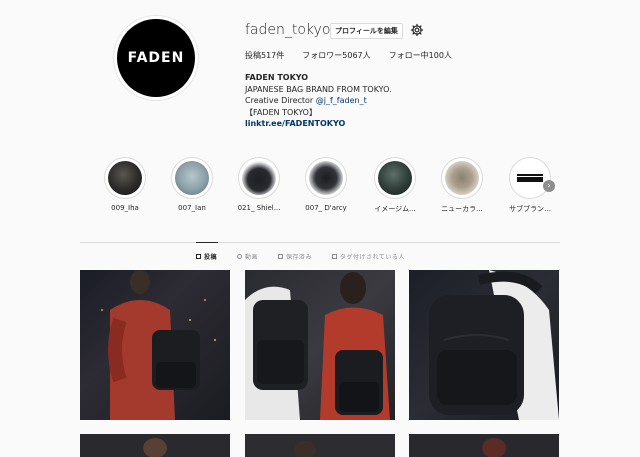 This screenshot has height=457, width=640. What do you see at coordinates (192, 208) in the screenshot?
I see `highlight-label: 007_Ian` at bounding box center [192, 208].